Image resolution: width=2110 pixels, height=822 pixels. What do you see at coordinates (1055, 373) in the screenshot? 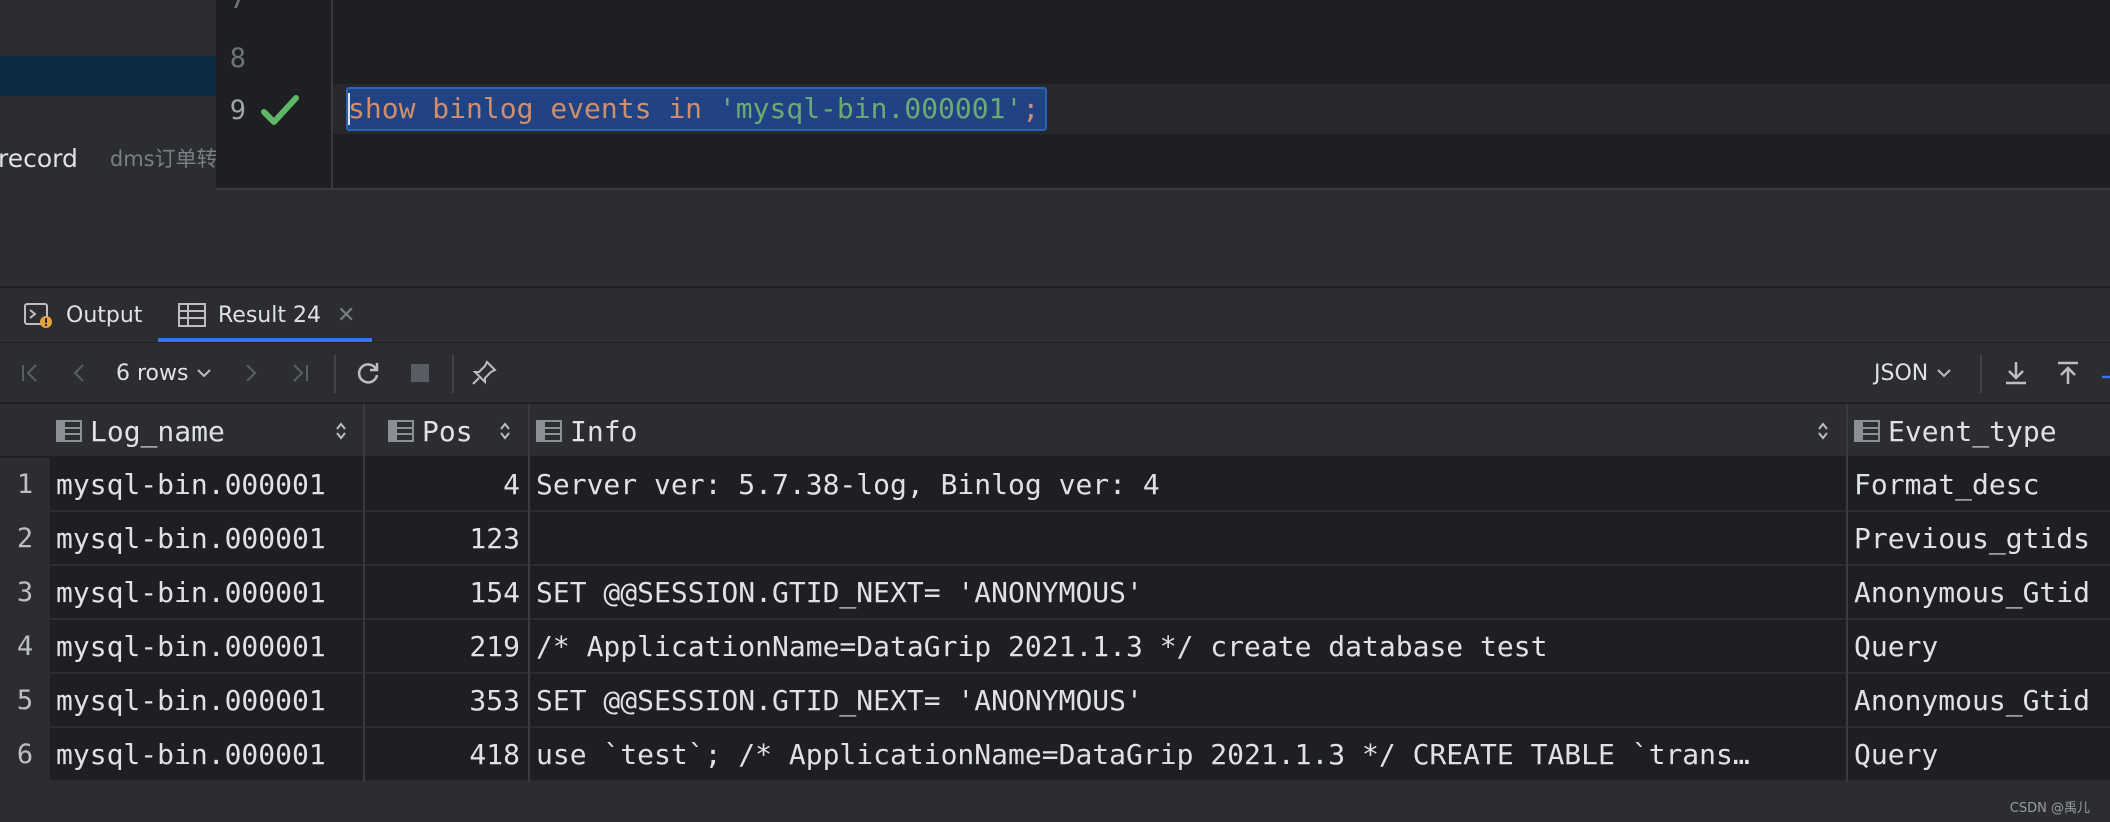
I see `result-toolbar: 6 rows JSON` at bounding box center [1055, 373].